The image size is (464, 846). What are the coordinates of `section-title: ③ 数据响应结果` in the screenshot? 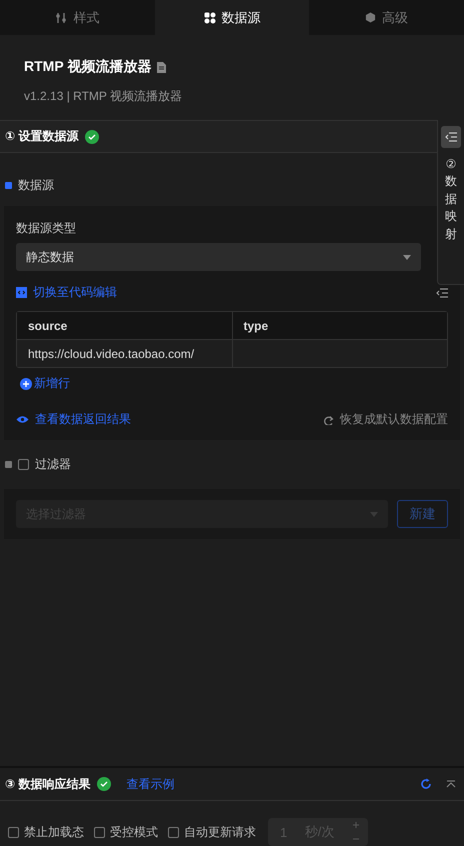 It's located at (47, 784).